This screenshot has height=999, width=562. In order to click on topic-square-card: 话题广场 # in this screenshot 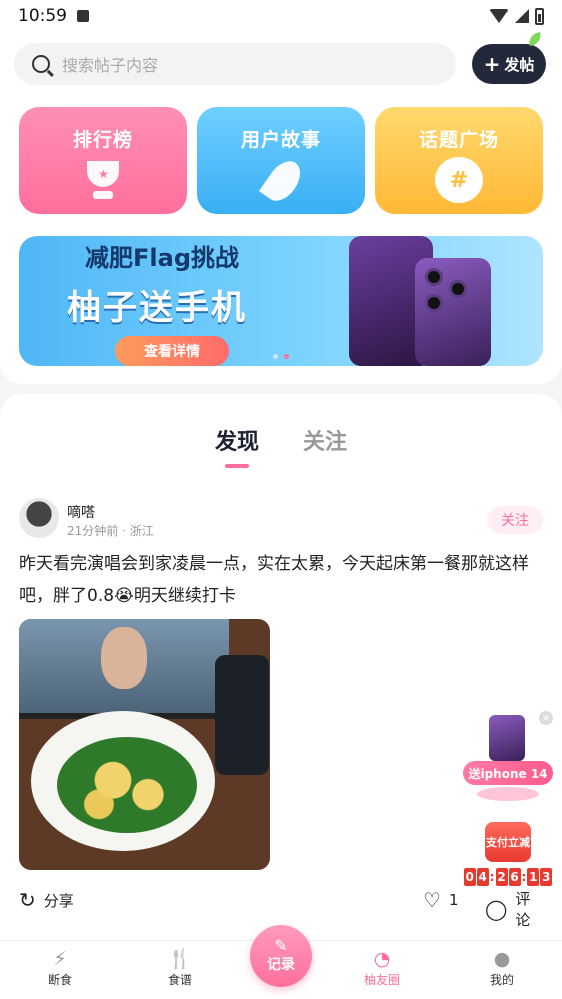, I will do `click(459, 160)`.